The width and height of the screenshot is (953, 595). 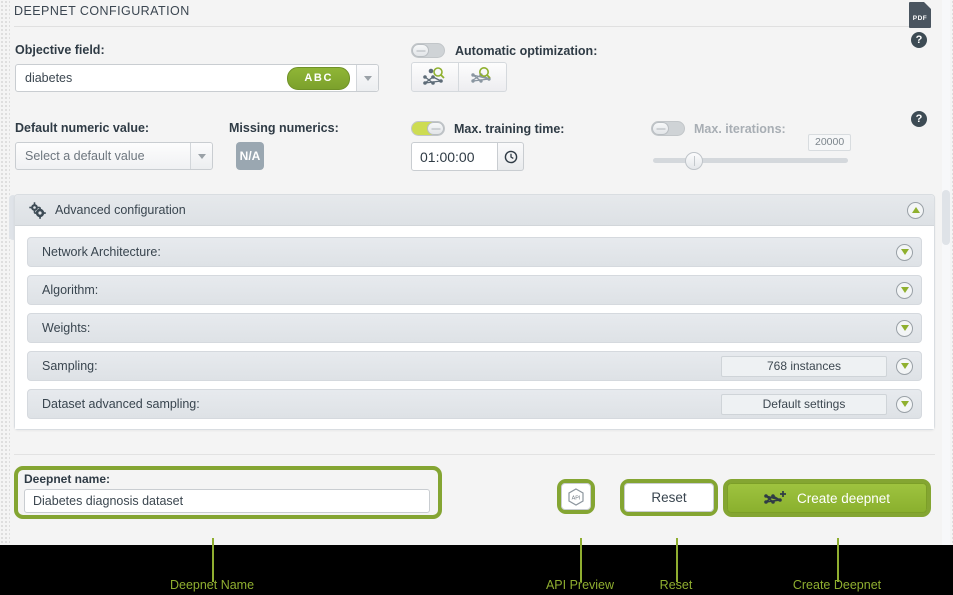 What do you see at coordinates (920, 18) in the screenshot?
I see `pdf-icon-label: PDF` at bounding box center [920, 18].